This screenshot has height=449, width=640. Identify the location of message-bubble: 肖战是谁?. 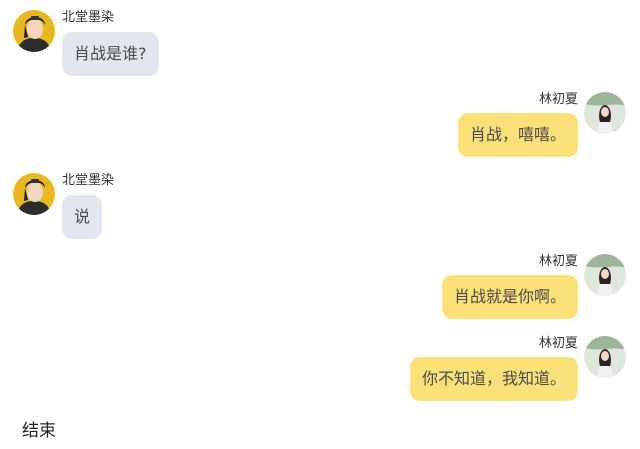
(110, 54).